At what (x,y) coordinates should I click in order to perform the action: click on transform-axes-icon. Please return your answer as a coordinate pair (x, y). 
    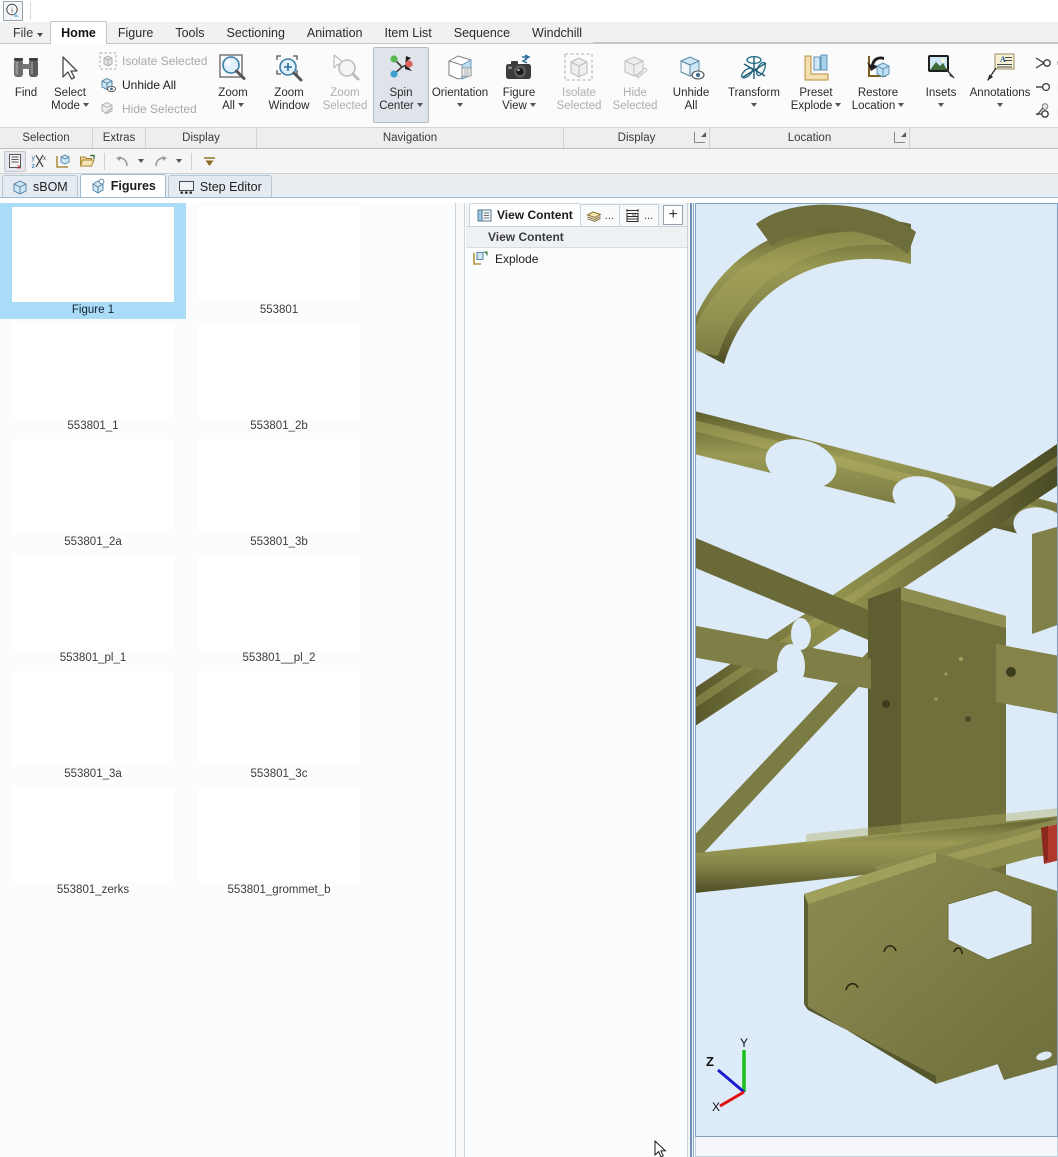
    Looking at the image, I should click on (754, 68).